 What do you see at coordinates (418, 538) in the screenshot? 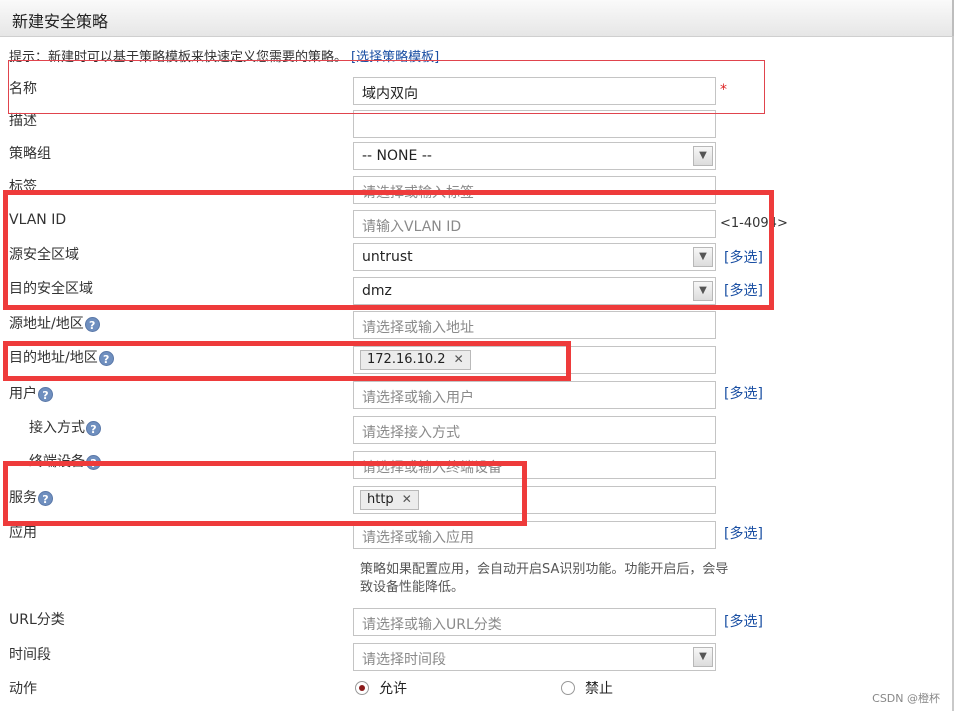
I see `application-placeholder: 请选择或输入应用` at bounding box center [418, 538].